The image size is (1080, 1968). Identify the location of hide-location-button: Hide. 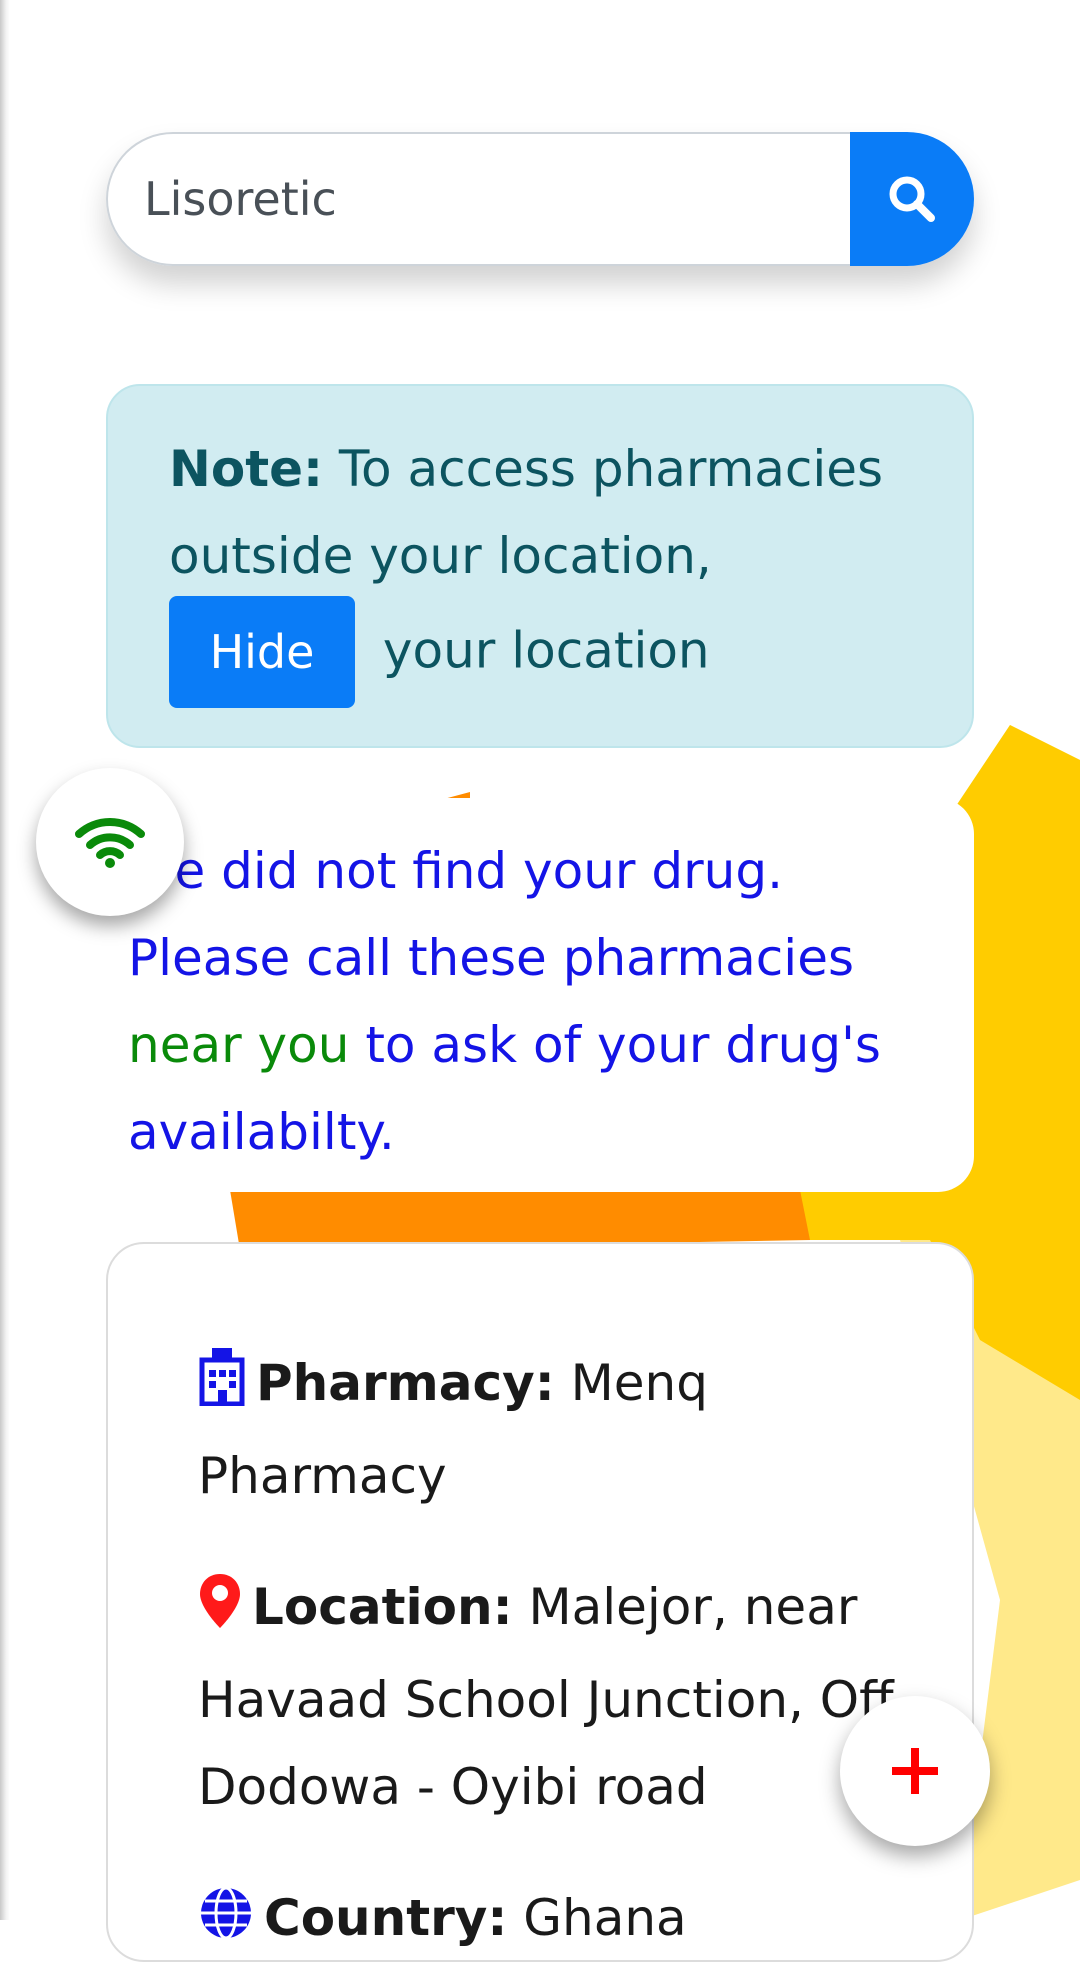
(262, 652).